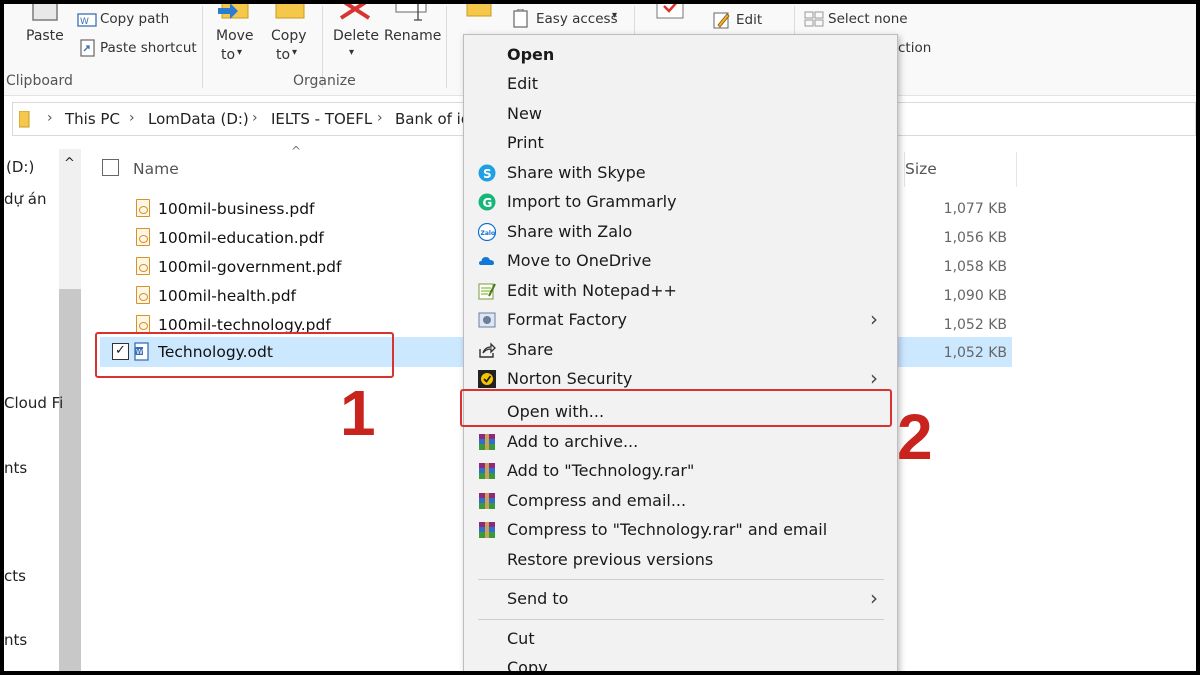 This screenshot has height=675, width=1200. Describe the element at coordinates (244, 355) in the screenshot. I see `annotation-box-step1` at that location.